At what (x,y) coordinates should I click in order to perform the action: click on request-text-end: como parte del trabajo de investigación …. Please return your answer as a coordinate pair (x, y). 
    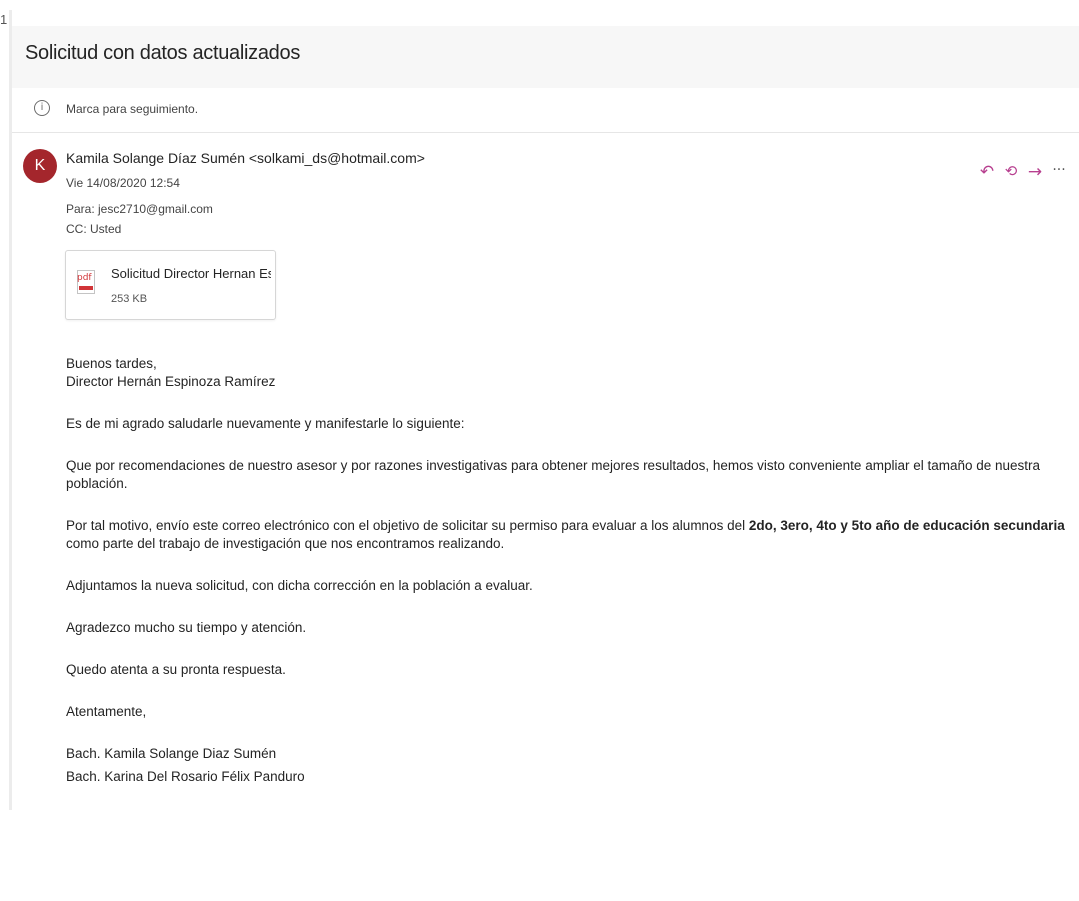
    Looking at the image, I should click on (285, 543).